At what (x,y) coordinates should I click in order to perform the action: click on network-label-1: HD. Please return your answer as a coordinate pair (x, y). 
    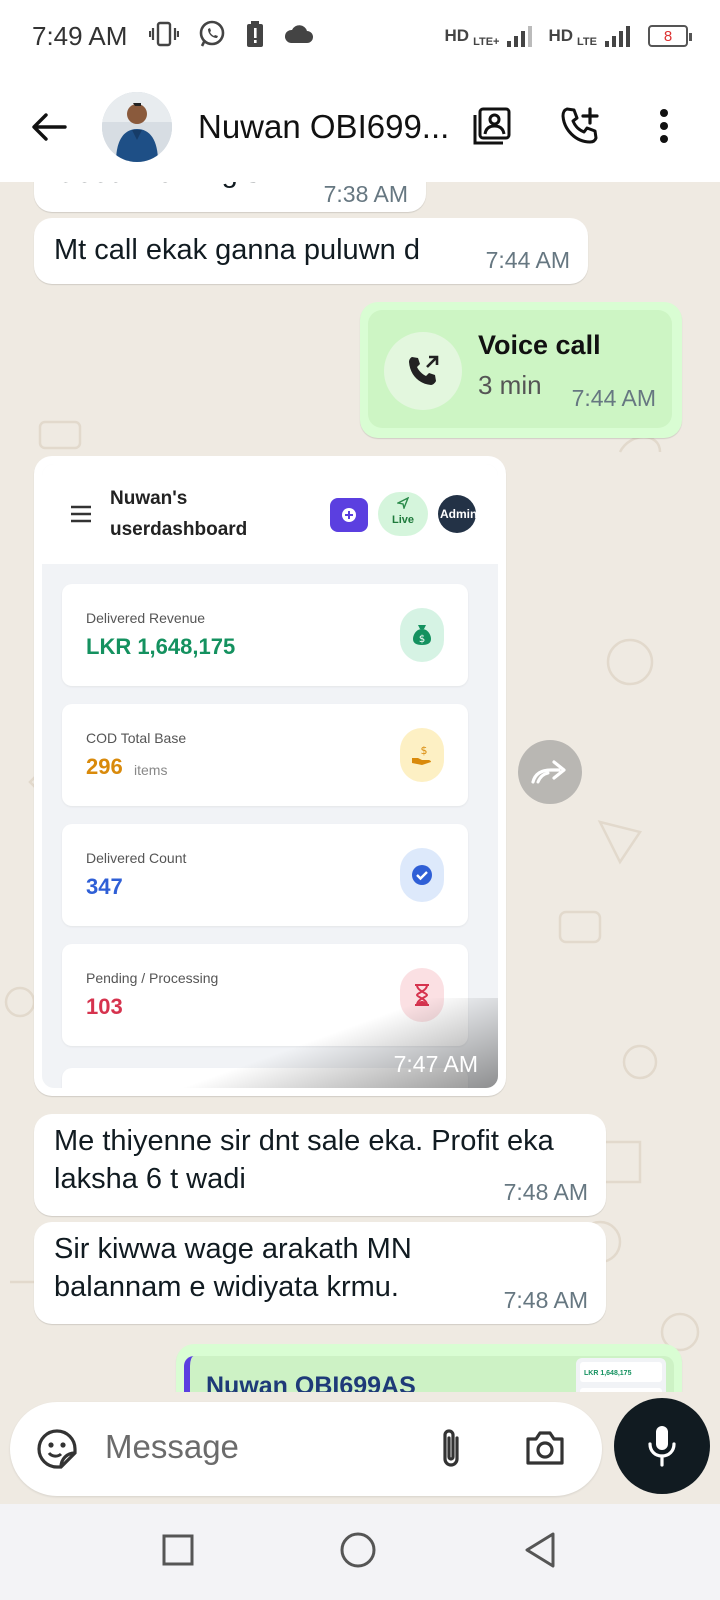
    Looking at the image, I should click on (457, 35).